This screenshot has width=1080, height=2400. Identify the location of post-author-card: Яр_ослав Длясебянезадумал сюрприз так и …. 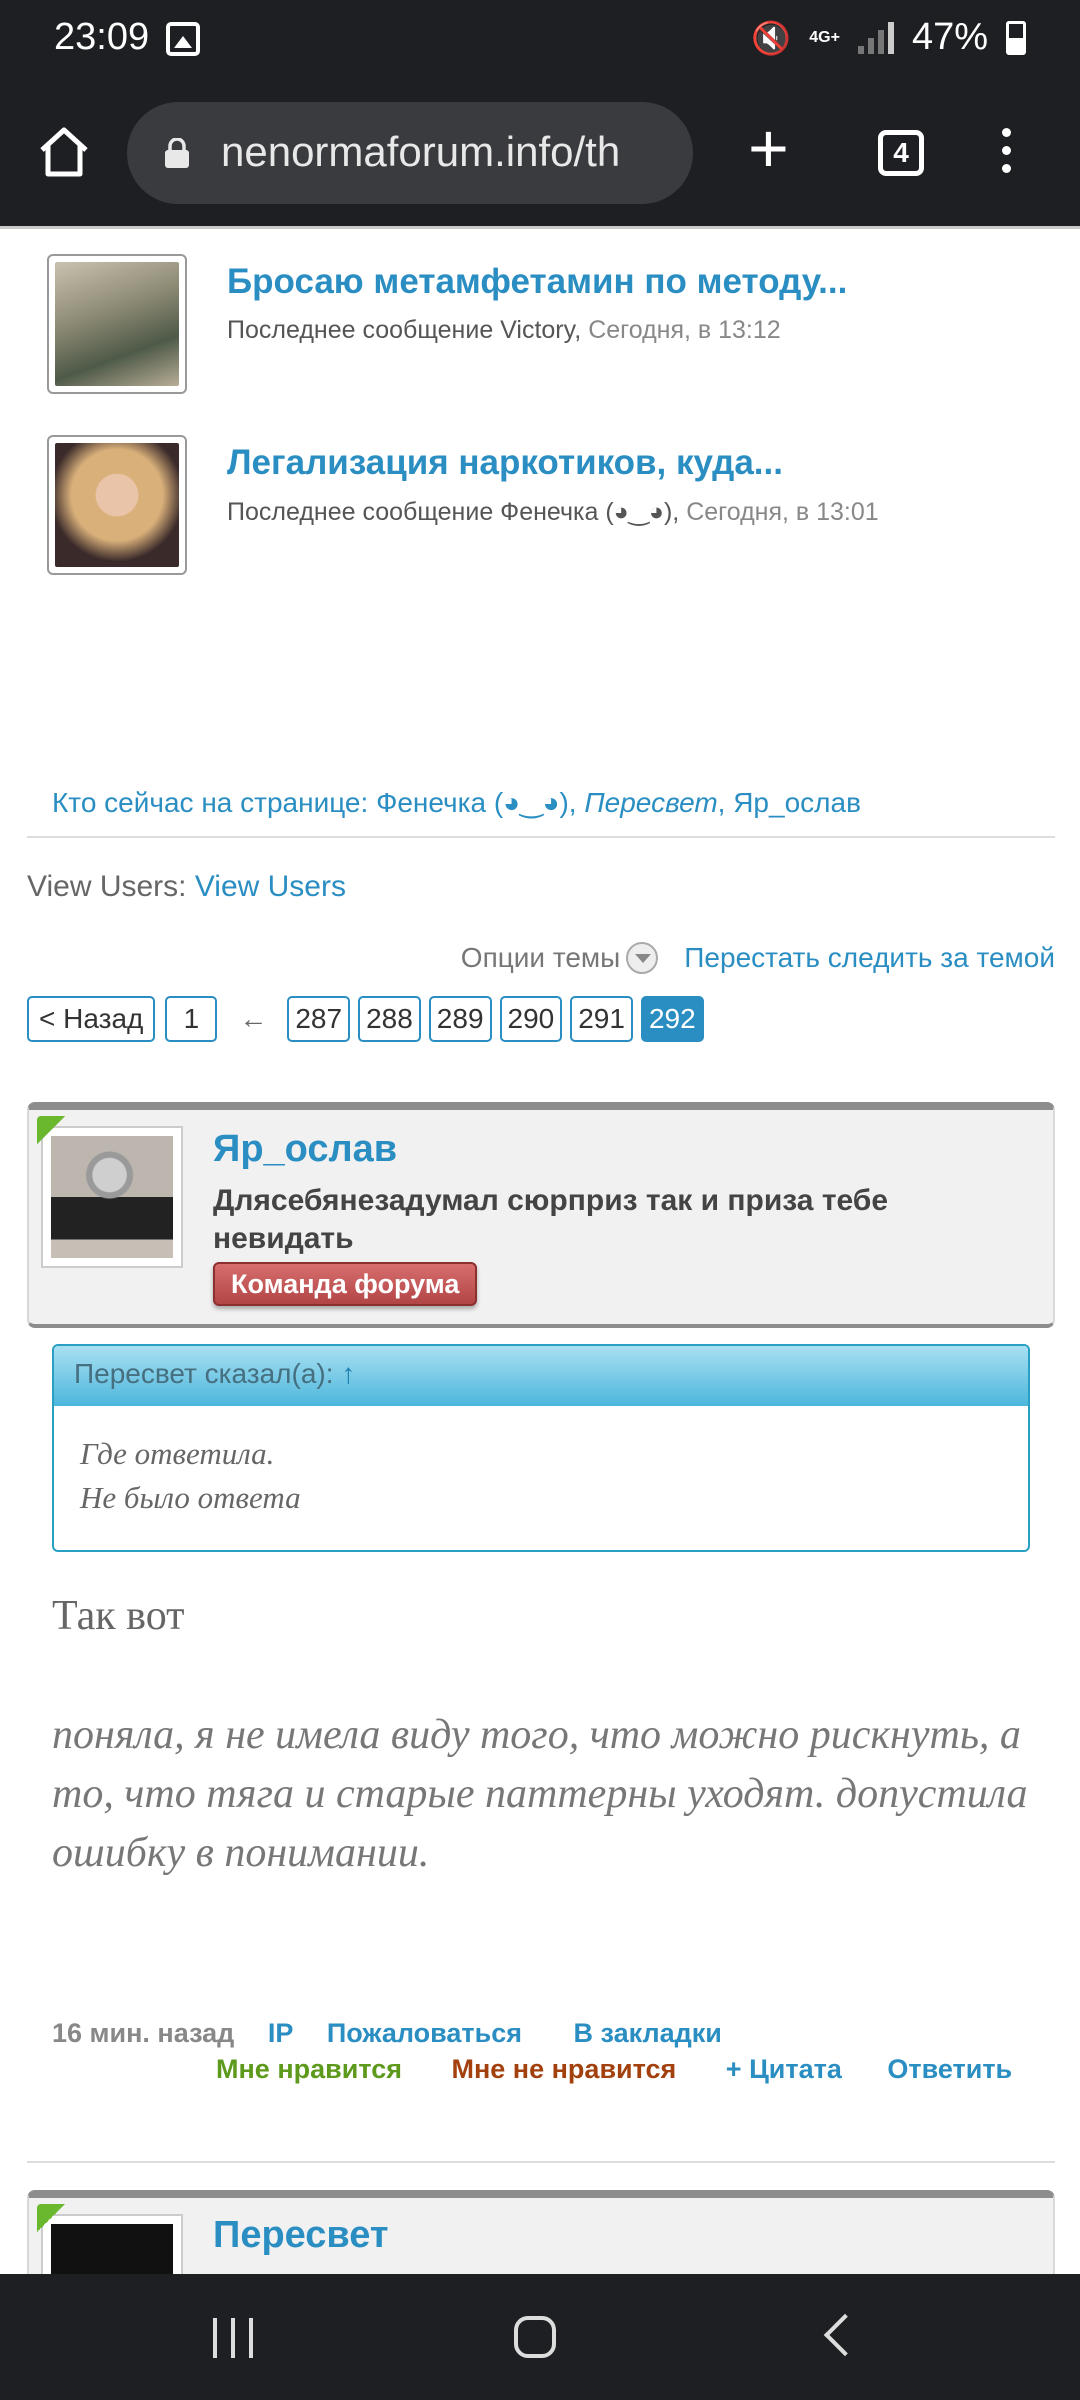
(541, 1215).